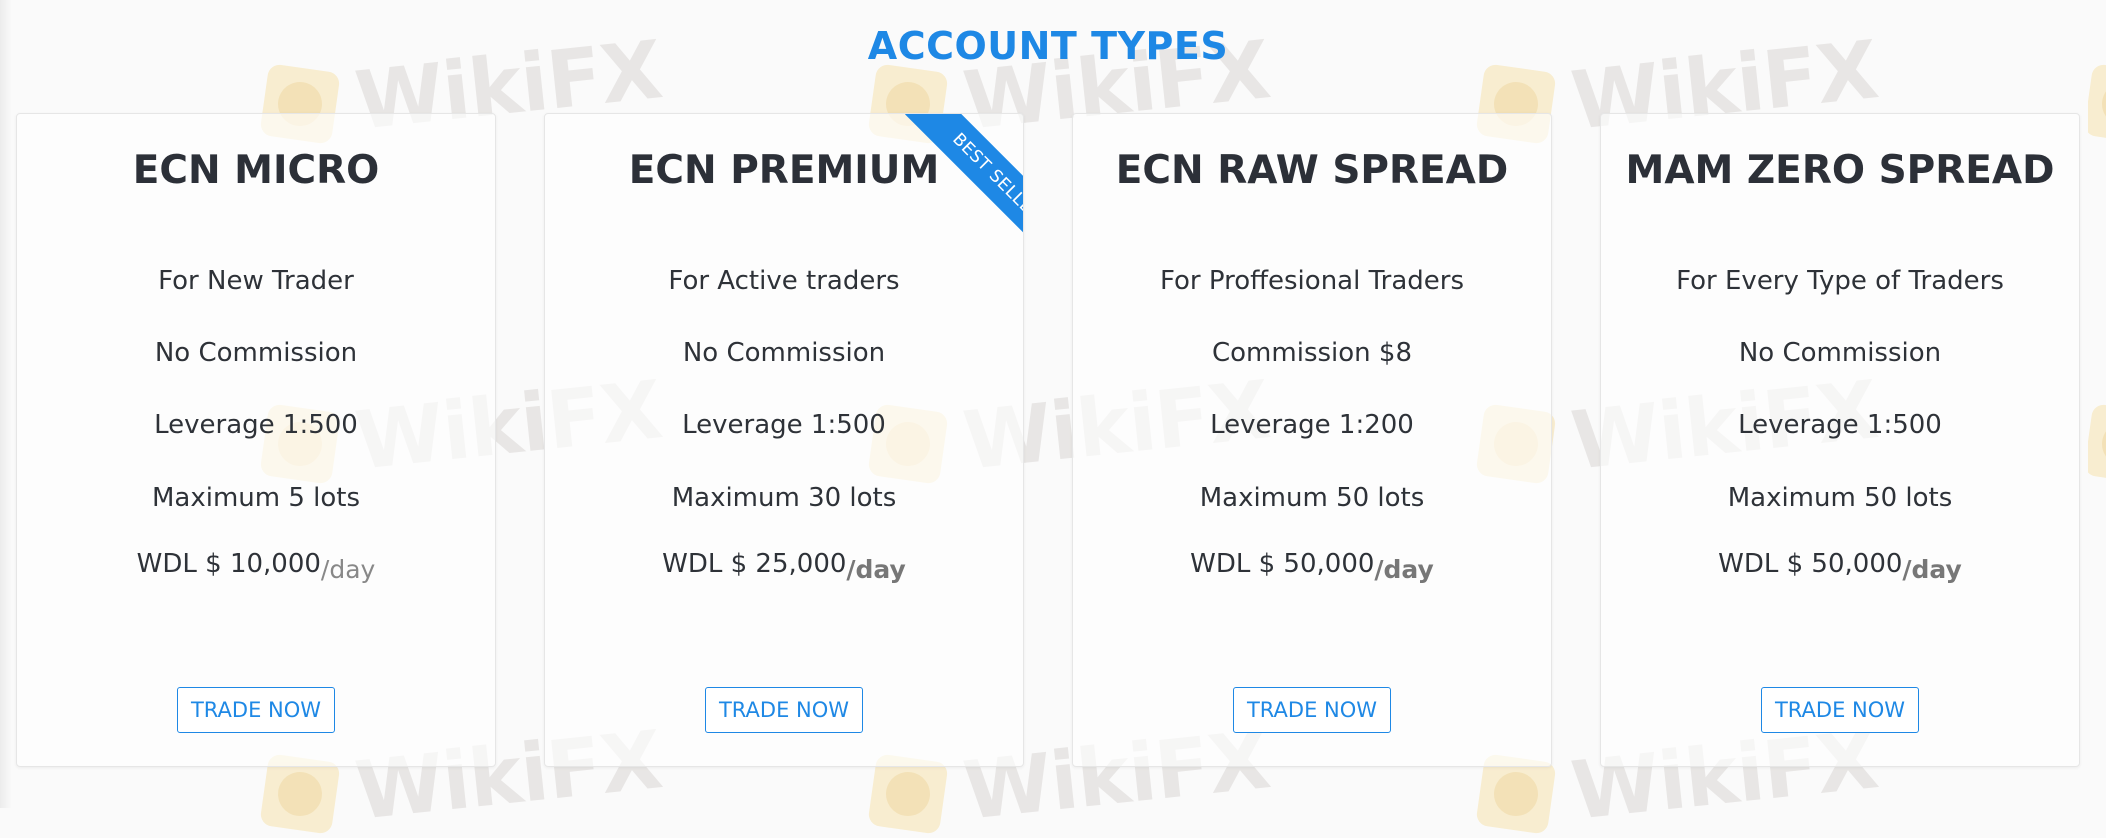 The width and height of the screenshot is (2106, 838). I want to click on page-title: ACCOUNT TYPES, so click(1048, 46).